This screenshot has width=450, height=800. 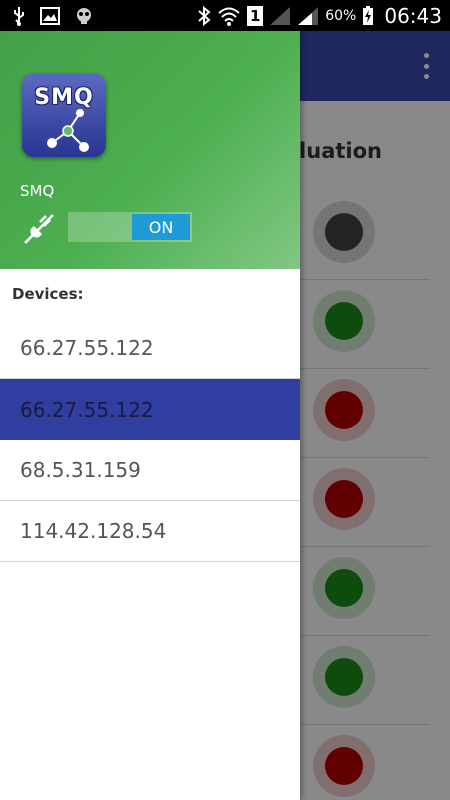 I want to click on devices-heading: Devices:, so click(x=48, y=294).